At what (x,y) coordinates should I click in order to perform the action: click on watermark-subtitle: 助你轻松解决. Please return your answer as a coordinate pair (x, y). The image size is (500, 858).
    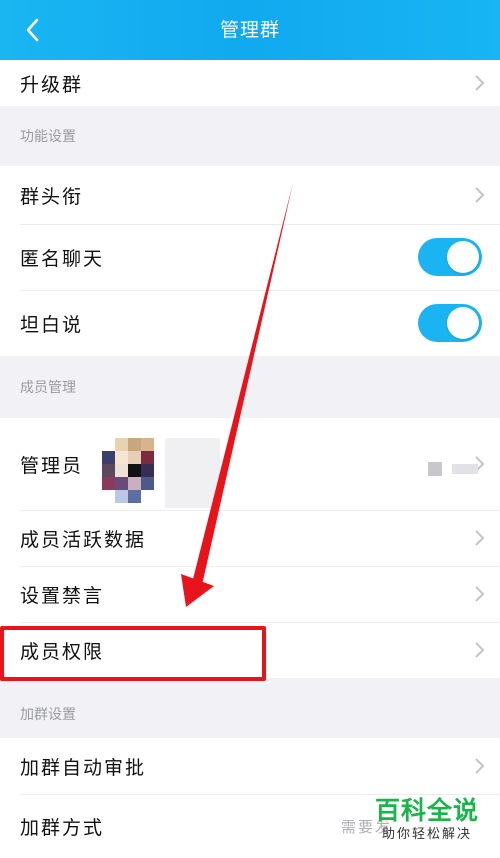
    Looking at the image, I should click on (426, 834).